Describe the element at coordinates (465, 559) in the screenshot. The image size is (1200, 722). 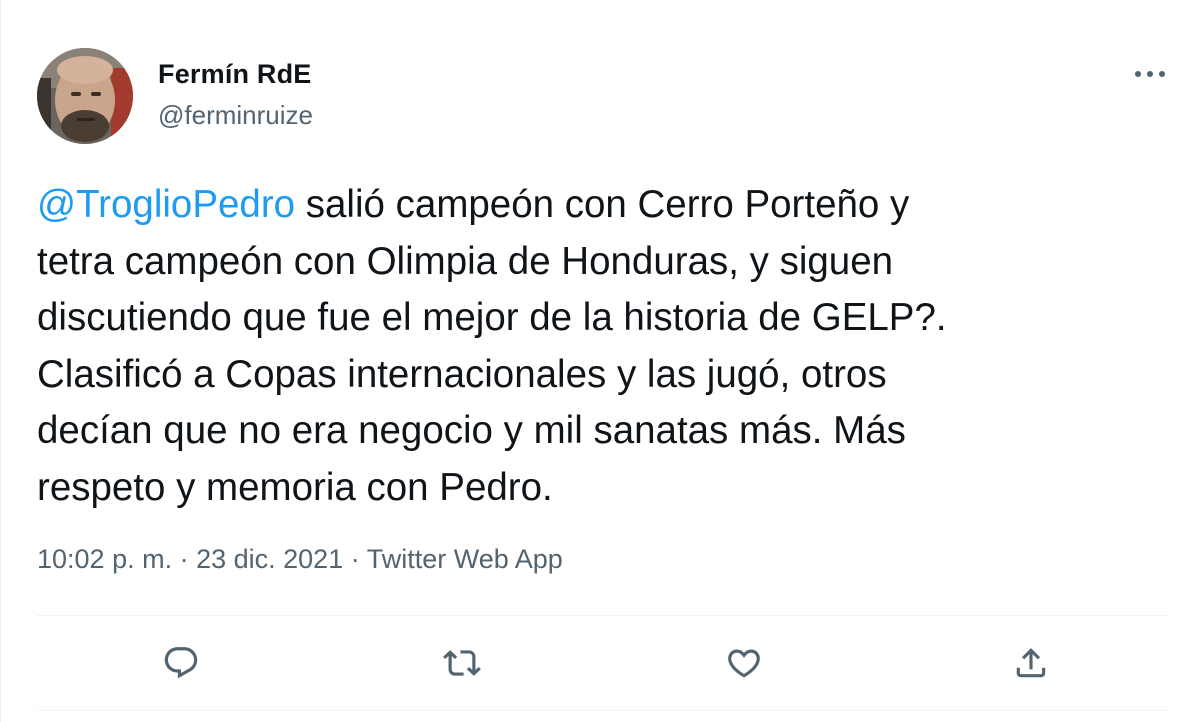
I see `tweet-source: Twitter Web App` at that location.